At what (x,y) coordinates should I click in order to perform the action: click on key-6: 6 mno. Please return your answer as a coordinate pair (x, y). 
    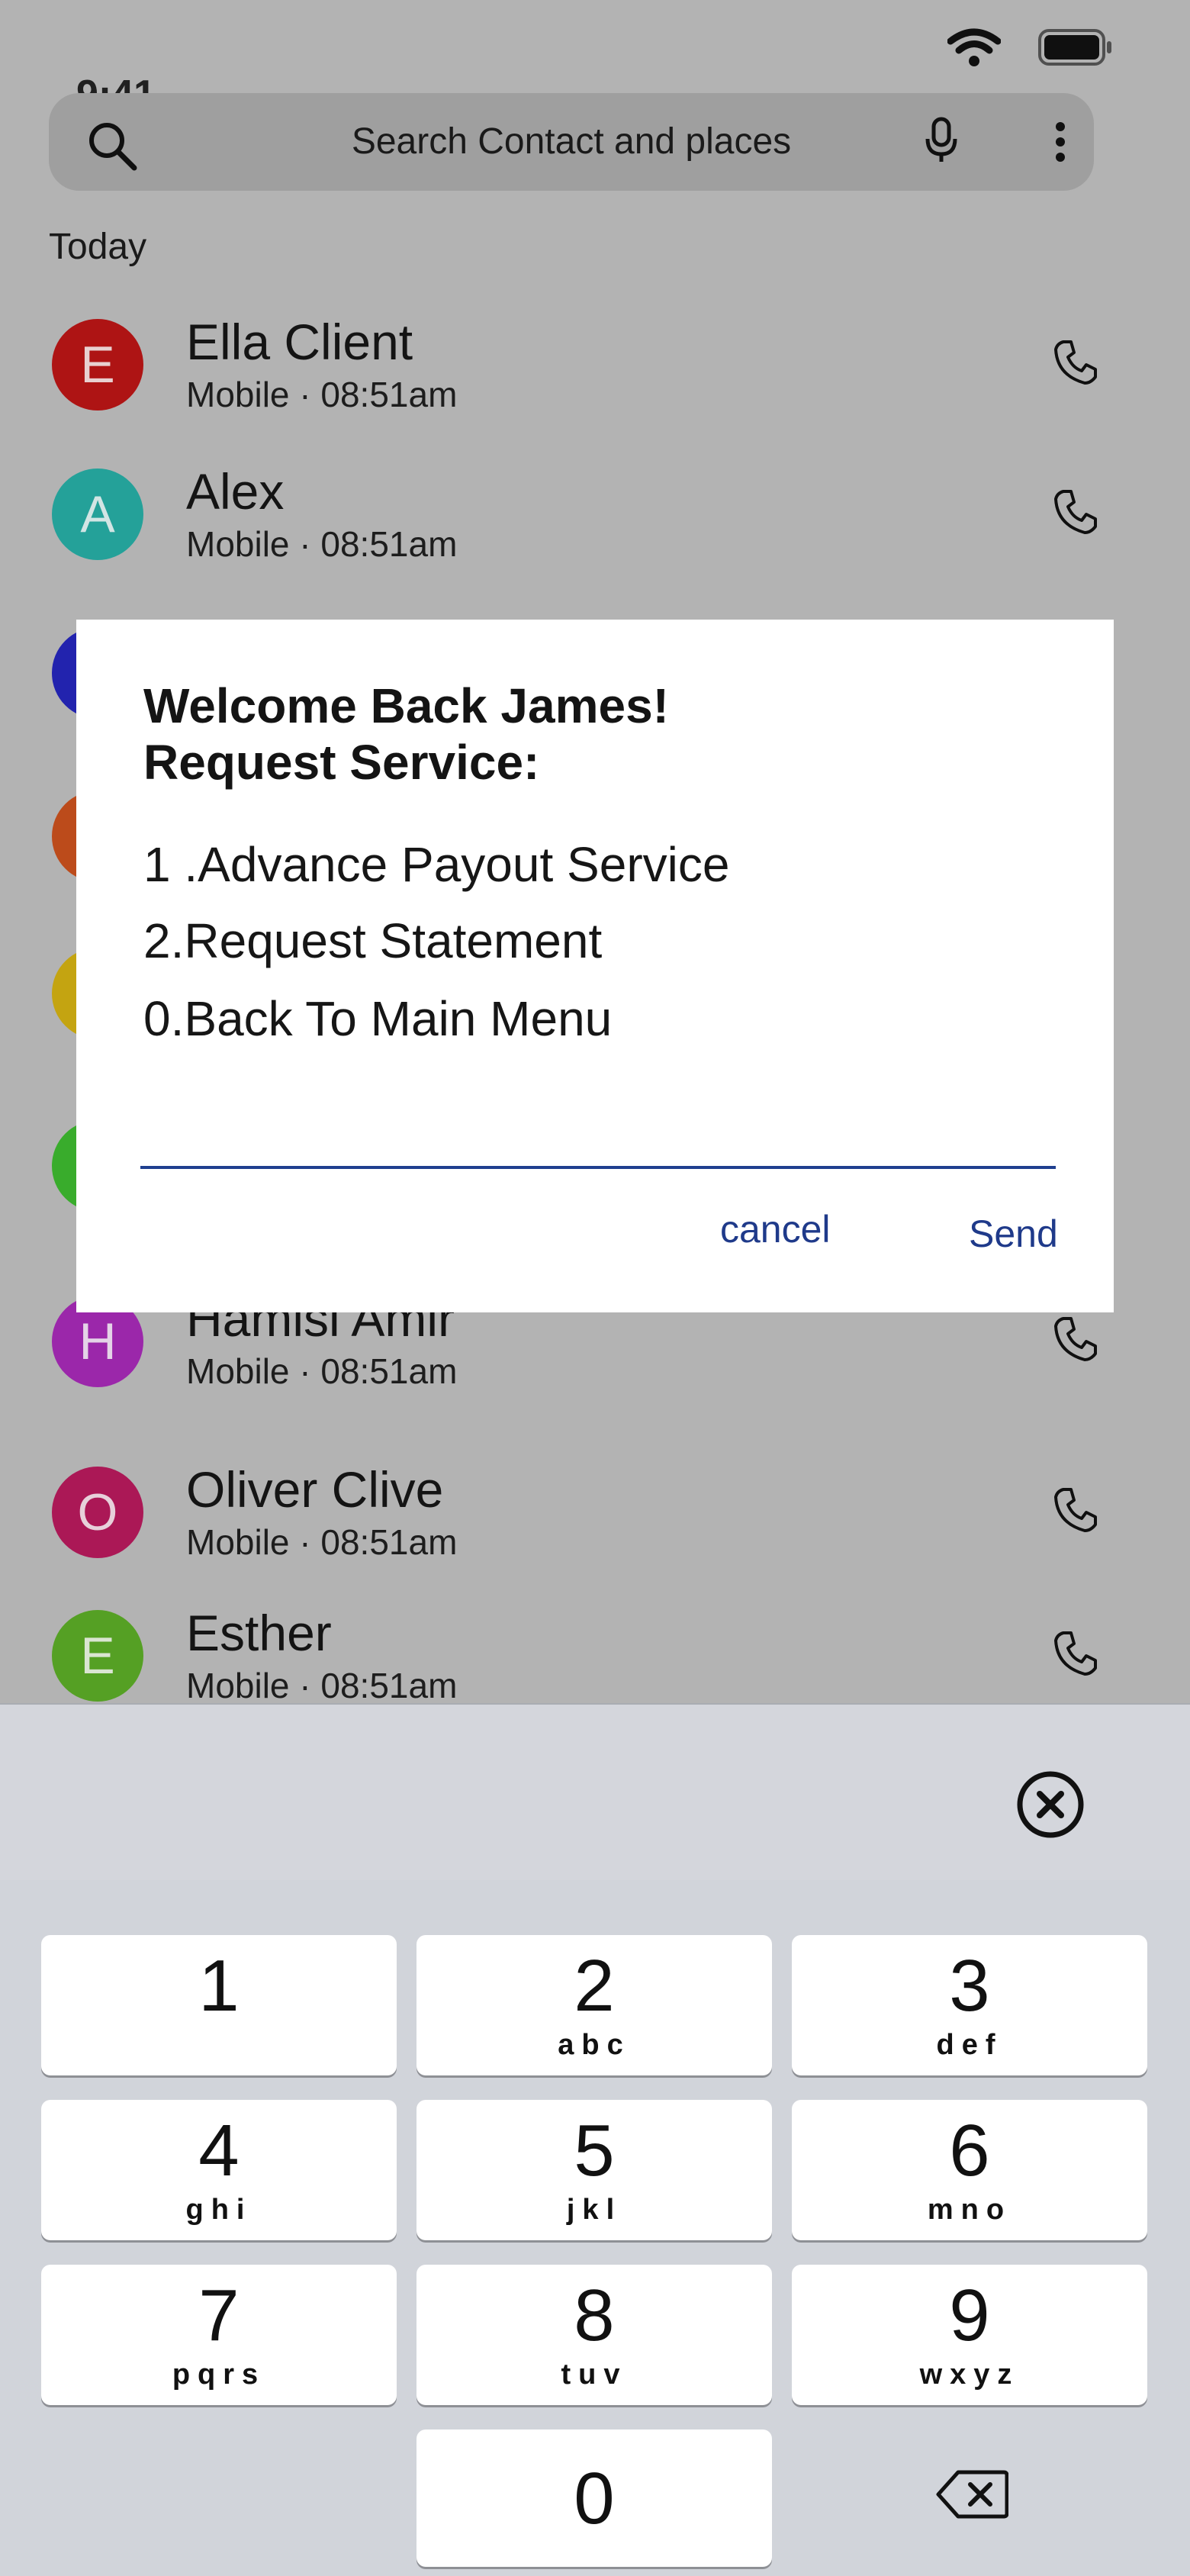
    Looking at the image, I should click on (969, 2170).